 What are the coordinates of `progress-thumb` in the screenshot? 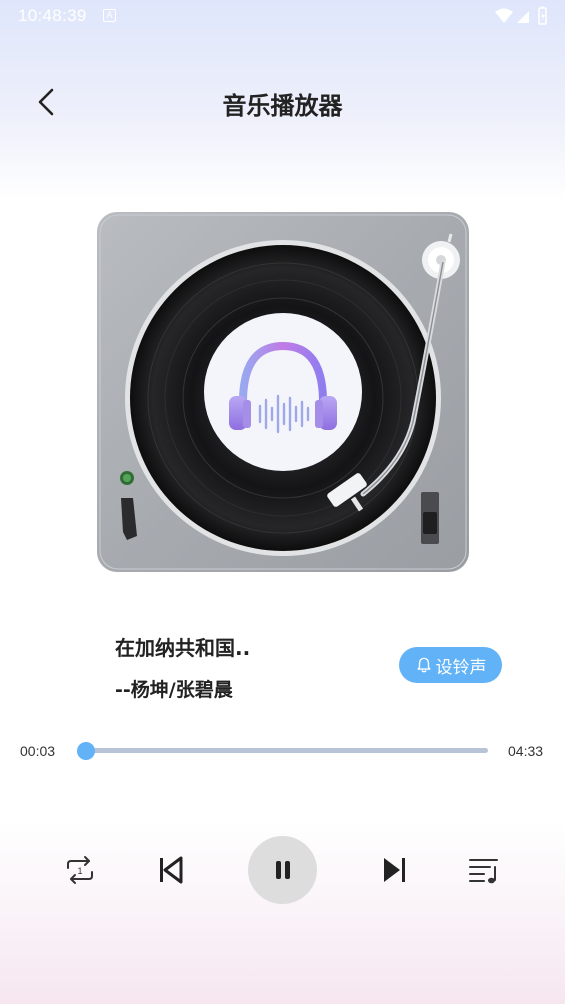 It's located at (86, 751).